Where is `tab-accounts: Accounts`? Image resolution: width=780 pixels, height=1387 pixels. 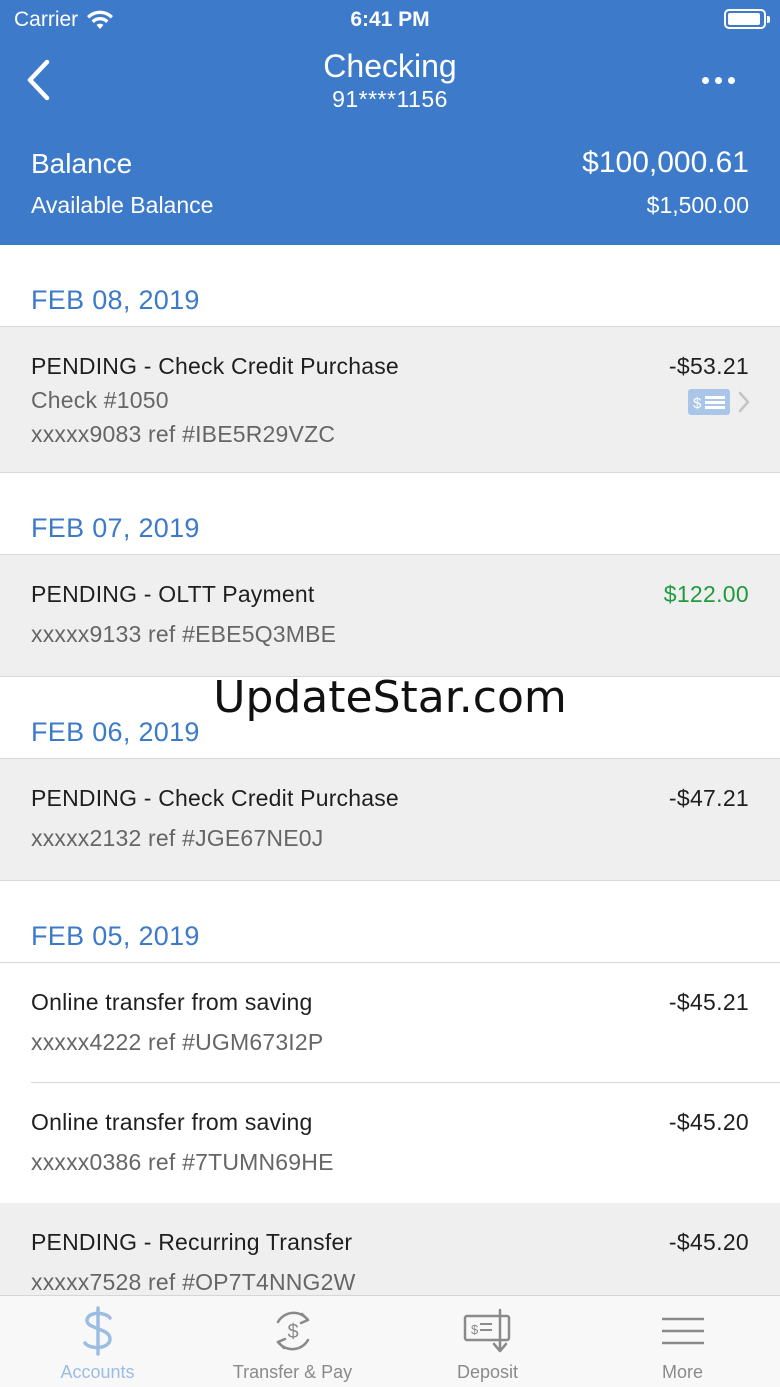 tab-accounts: Accounts is located at coordinates (97, 1341).